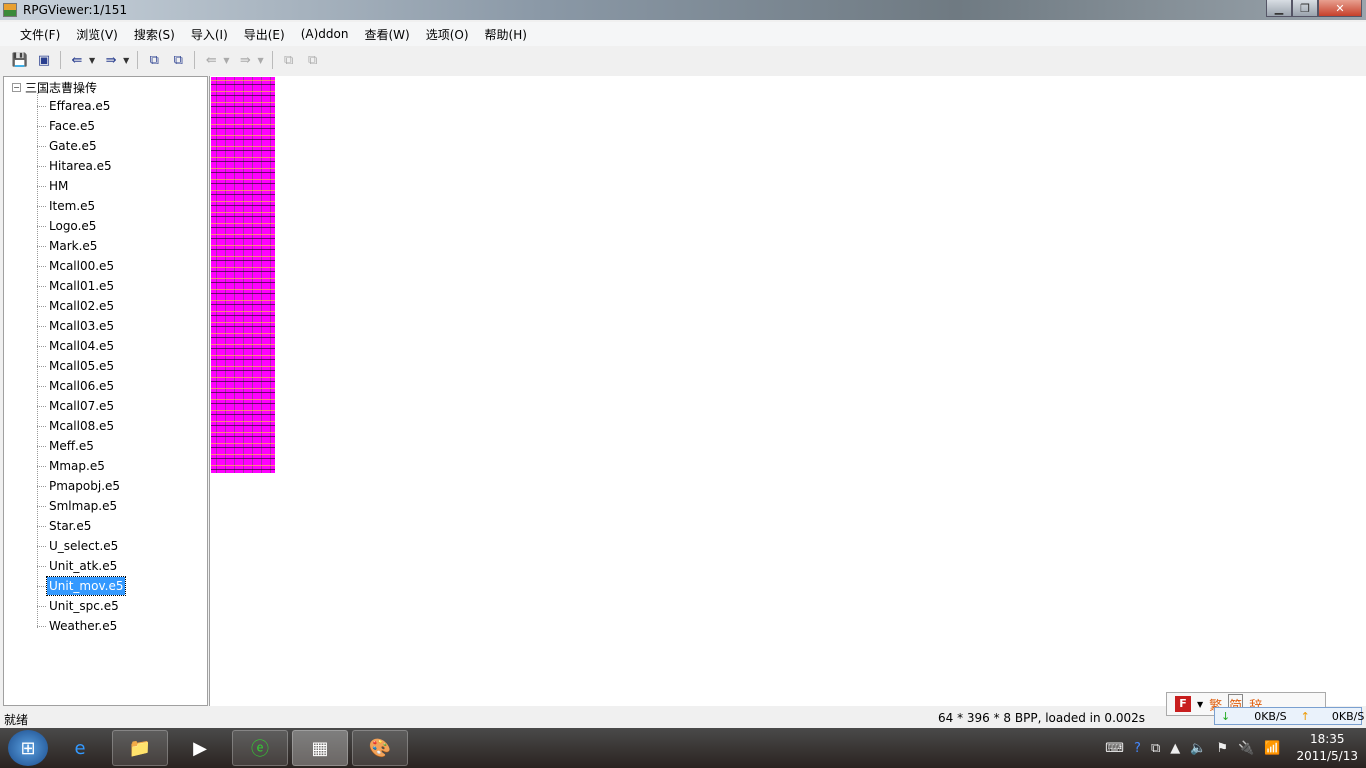 Image resolution: width=1366 pixels, height=768 pixels. What do you see at coordinates (683, 10) in the screenshot?
I see `title-bar: RPGViewer:1/151 ▁ ❐ ✕` at bounding box center [683, 10].